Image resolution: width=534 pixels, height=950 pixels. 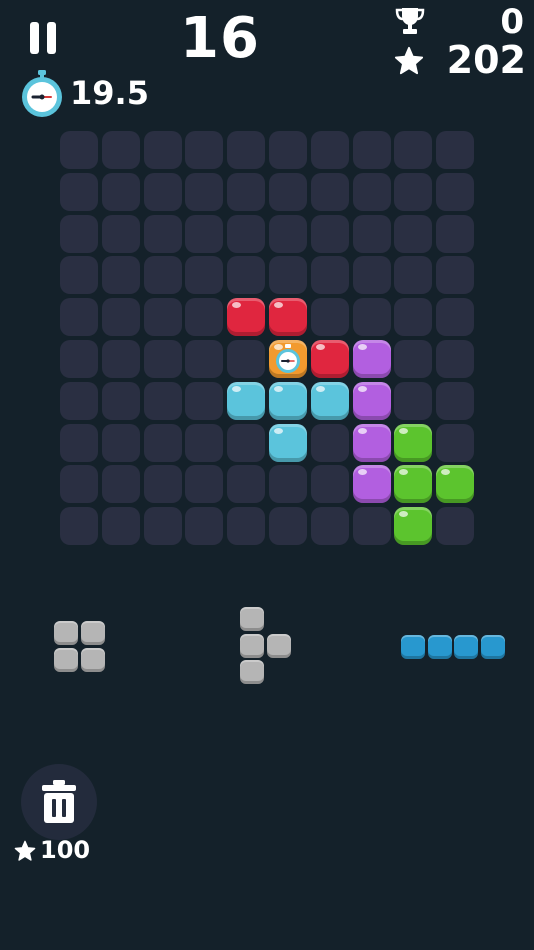 What do you see at coordinates (329, 359) in the screenshot?
I see `red-block` at bounding box center [329, 359].